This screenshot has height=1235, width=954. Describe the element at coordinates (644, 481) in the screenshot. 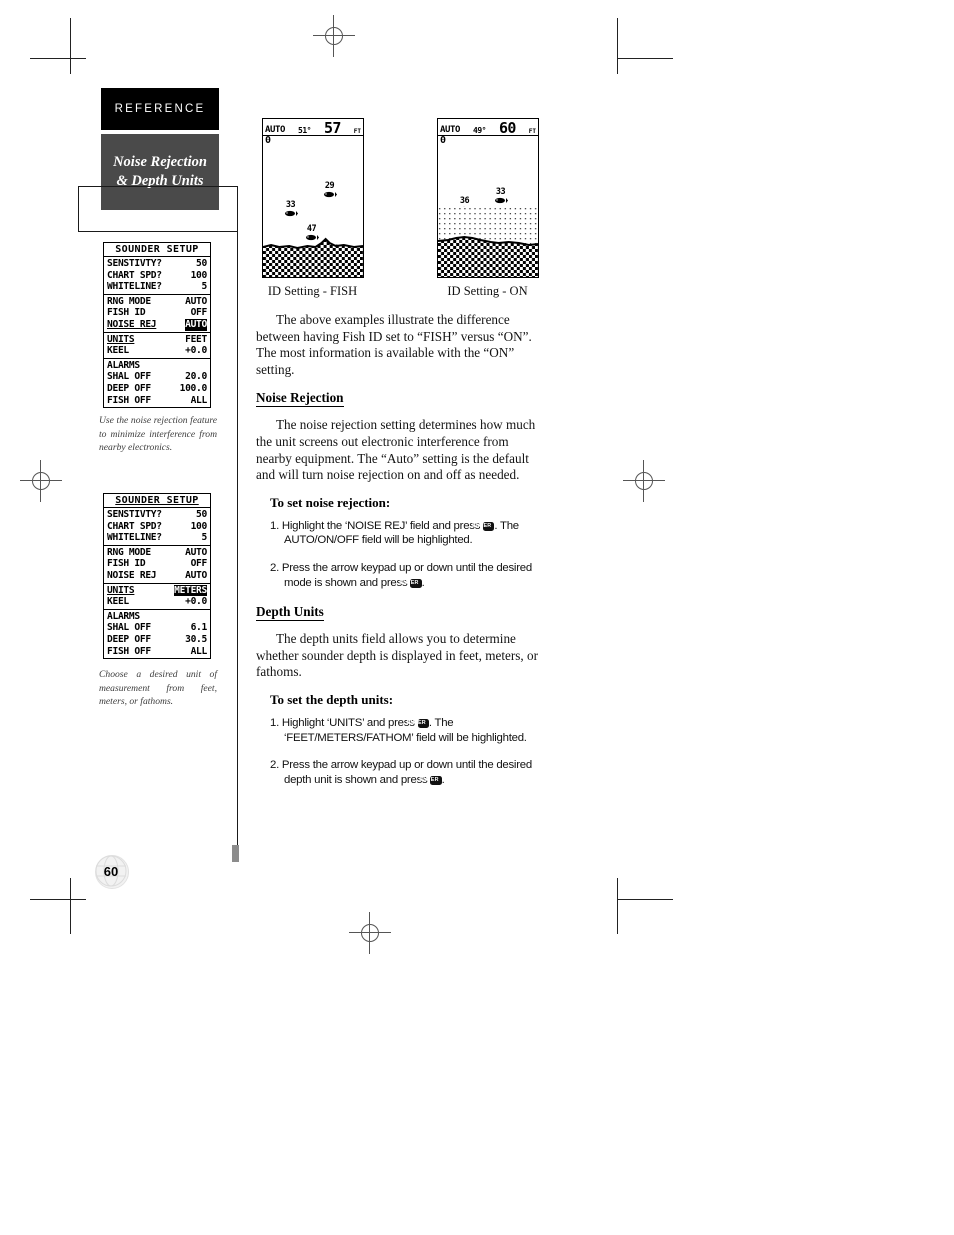

I see `registration-mark-right` at that location.